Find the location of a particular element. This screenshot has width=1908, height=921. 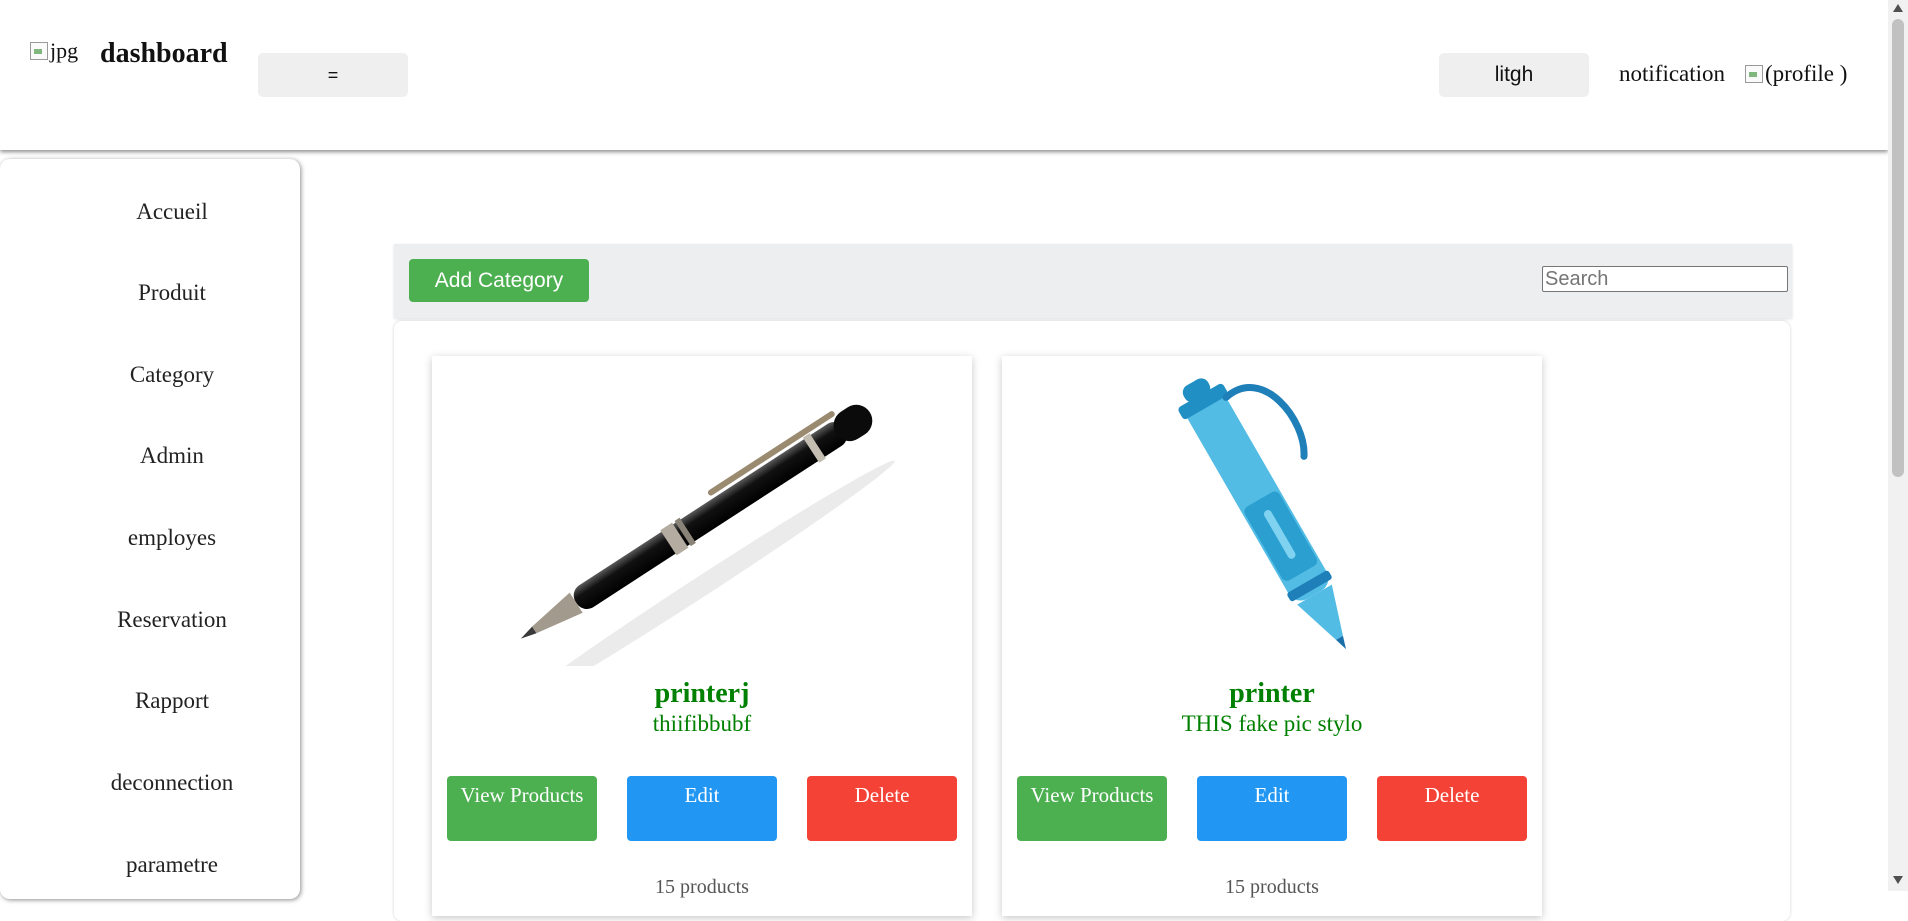

profile-avatar: (profile ) is located at coordinates (1796, 75).